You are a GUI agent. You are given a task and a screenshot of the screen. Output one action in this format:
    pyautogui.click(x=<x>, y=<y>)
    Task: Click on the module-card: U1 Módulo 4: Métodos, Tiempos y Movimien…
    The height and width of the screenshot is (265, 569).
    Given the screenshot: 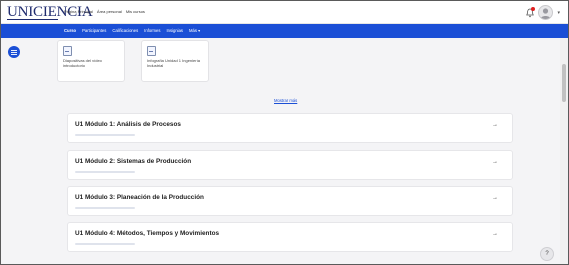 What is the action you would take?
    pyautogui.click(x=290, y=237)
    